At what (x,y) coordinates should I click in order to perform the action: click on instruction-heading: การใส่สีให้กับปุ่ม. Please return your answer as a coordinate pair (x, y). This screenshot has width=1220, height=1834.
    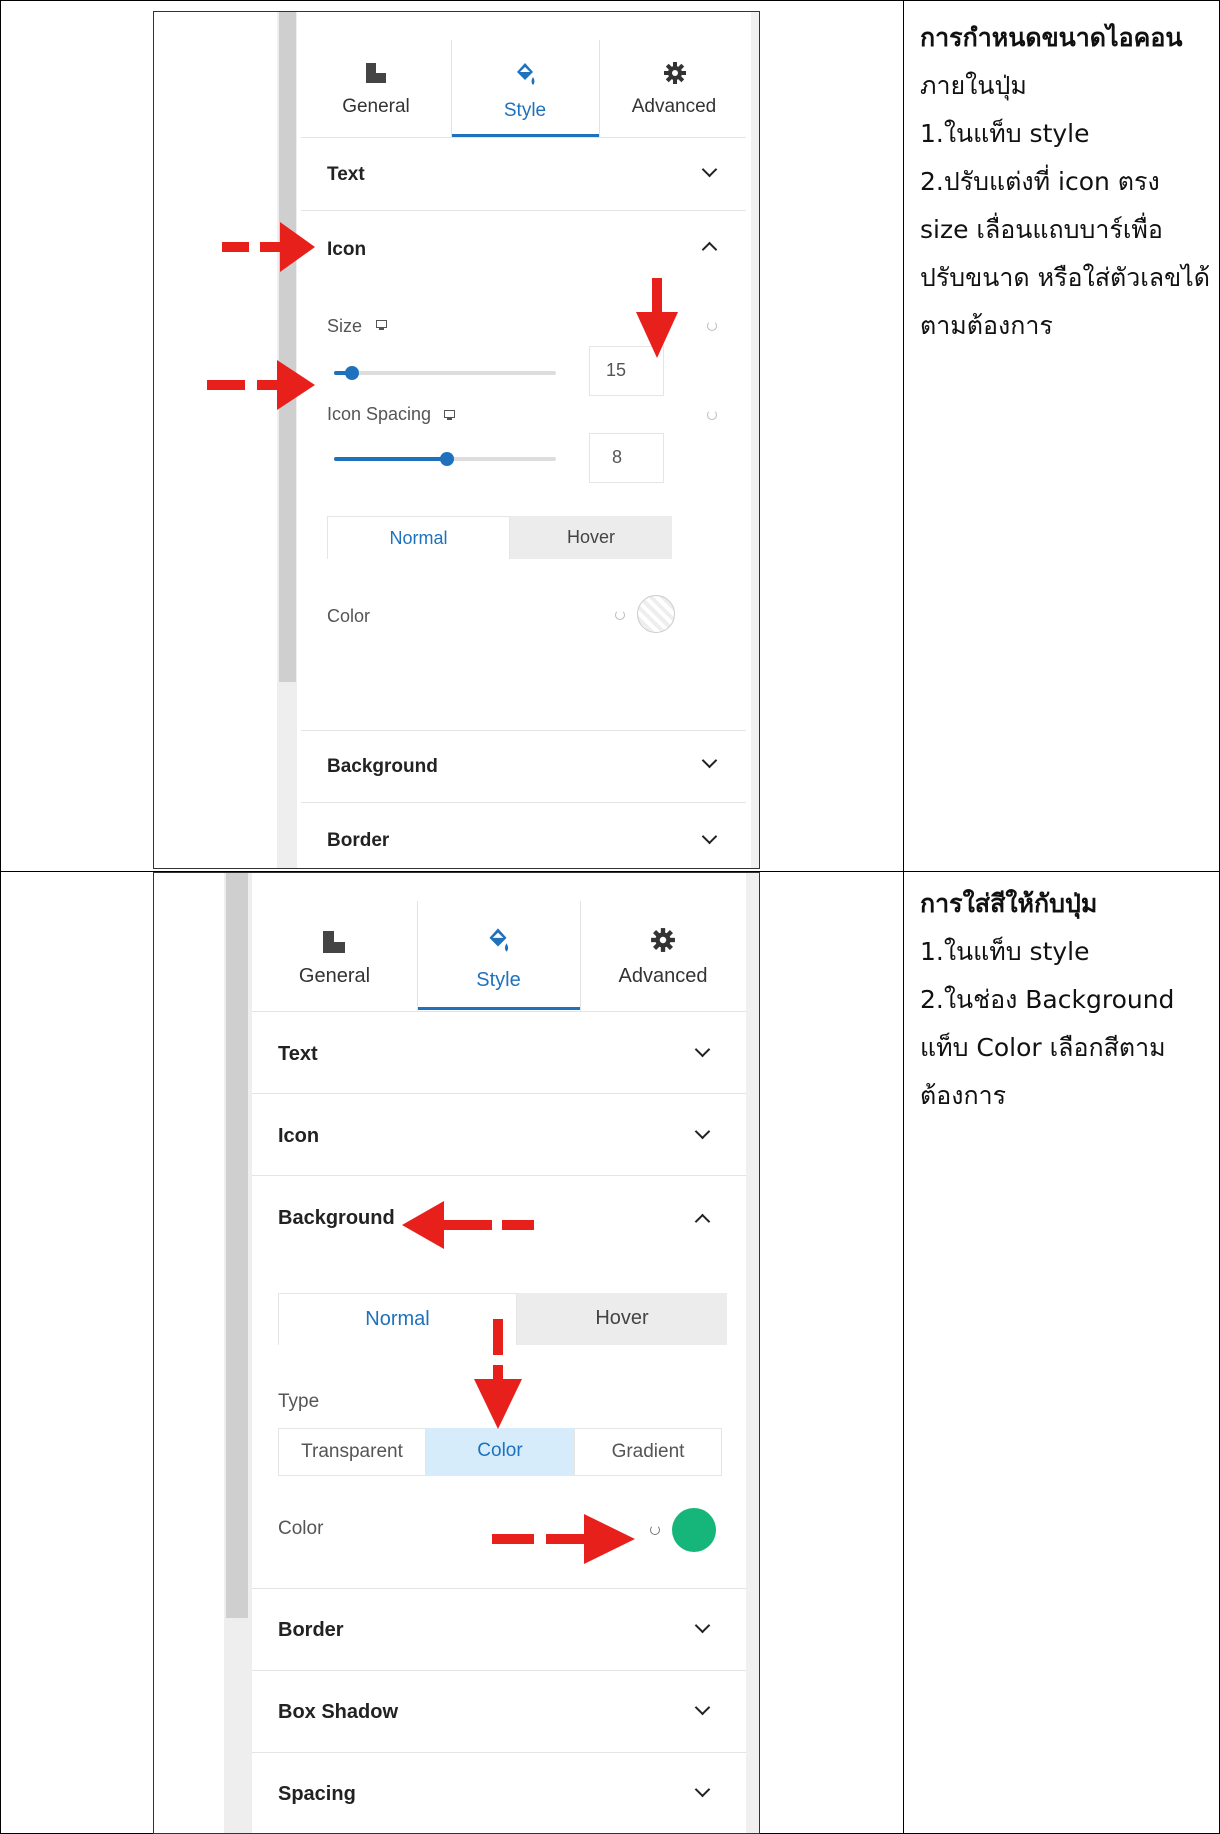
    Looking at the image, I should click on (1009, 903).